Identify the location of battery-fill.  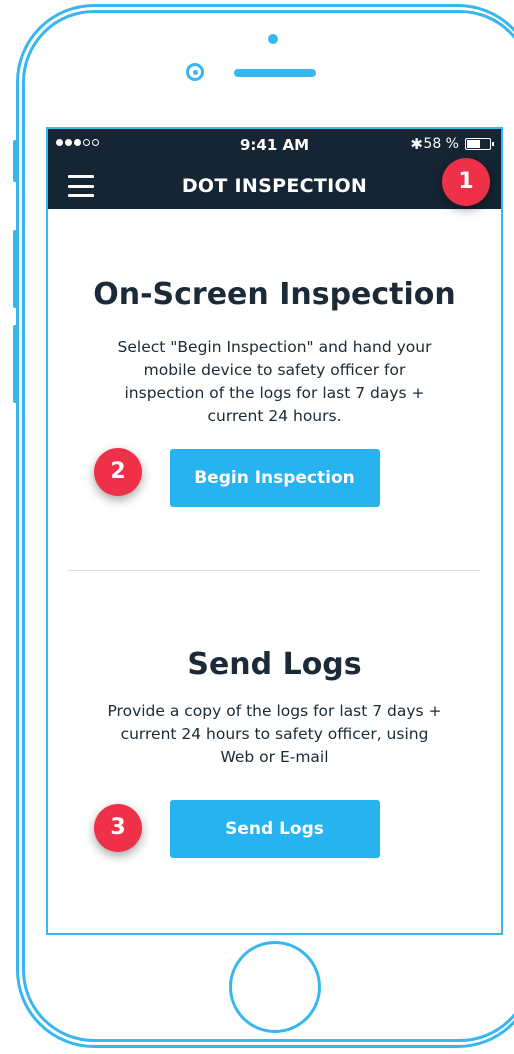
(473, 144).